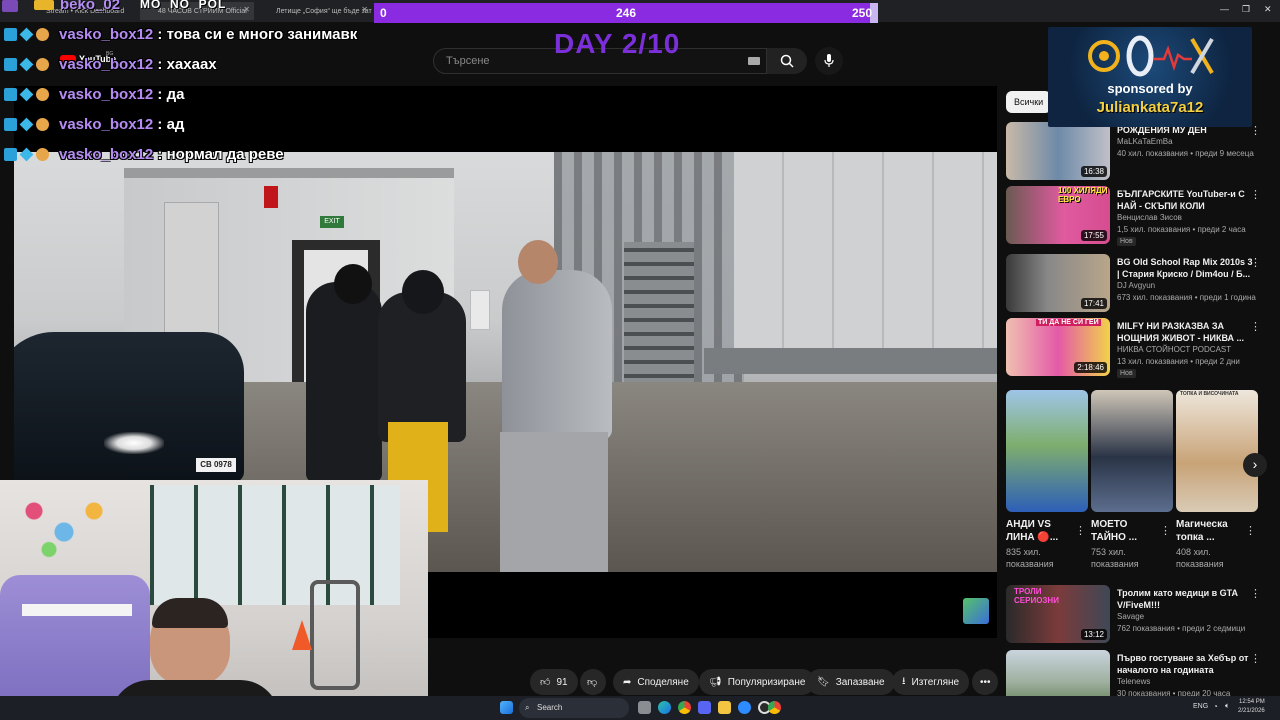 This screenshot has width=1280, height=720. I want to click on voice-search-button, so click(829, 61).